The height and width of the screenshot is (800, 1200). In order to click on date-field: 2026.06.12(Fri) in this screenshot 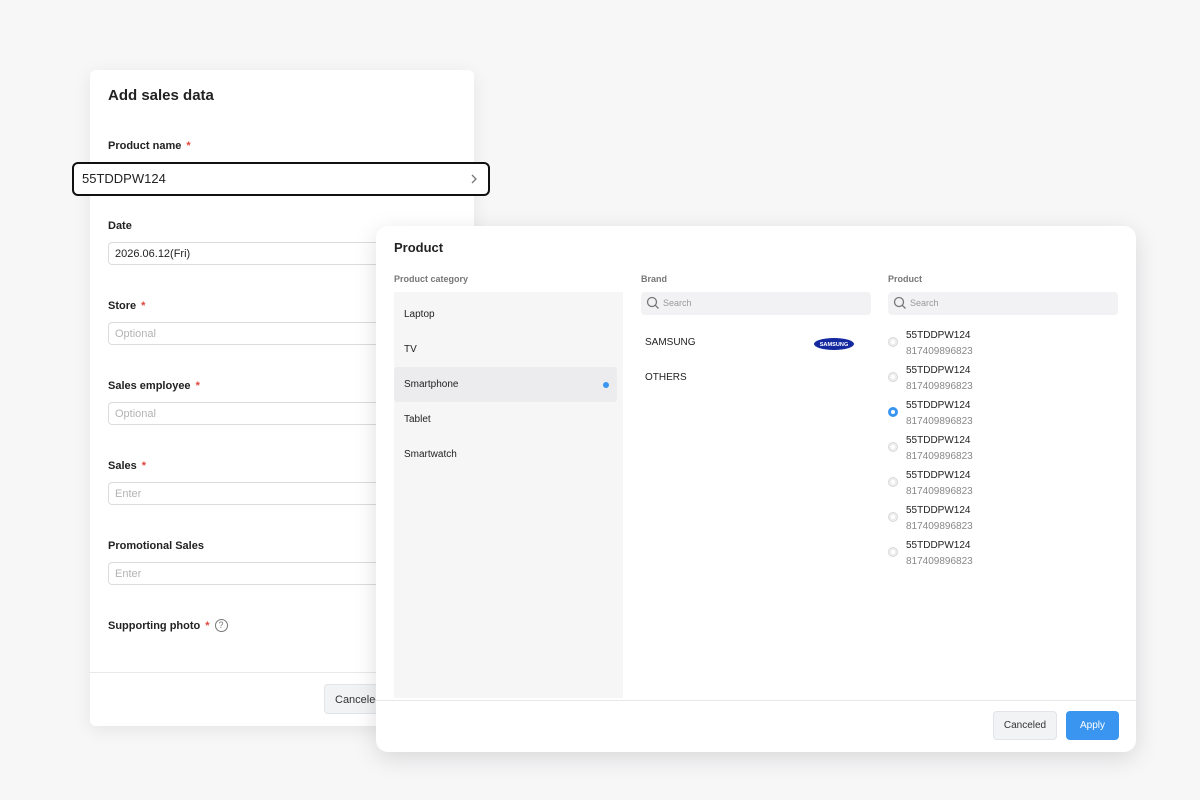, I will do `click(258, 253)`.